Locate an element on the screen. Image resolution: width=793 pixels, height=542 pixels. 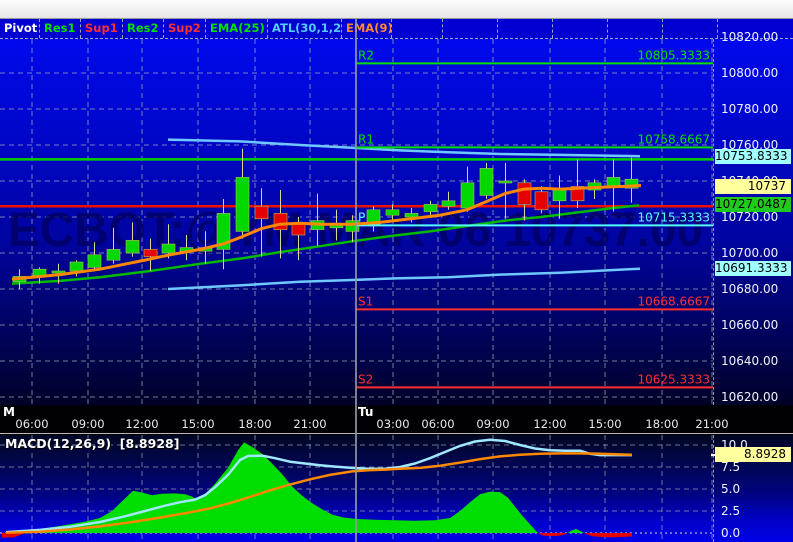
price-axis-label: 10700.00 is located at coordinates (750, 253).